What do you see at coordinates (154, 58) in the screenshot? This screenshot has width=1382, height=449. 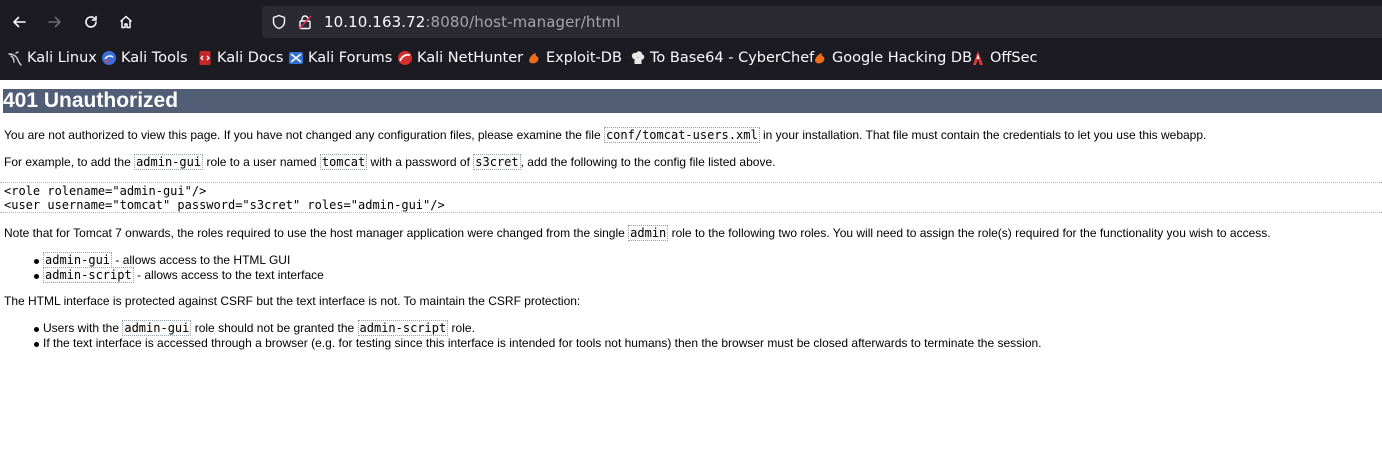 I see `bookmark-label: Kali Tools` at bounding box center [154, 58].